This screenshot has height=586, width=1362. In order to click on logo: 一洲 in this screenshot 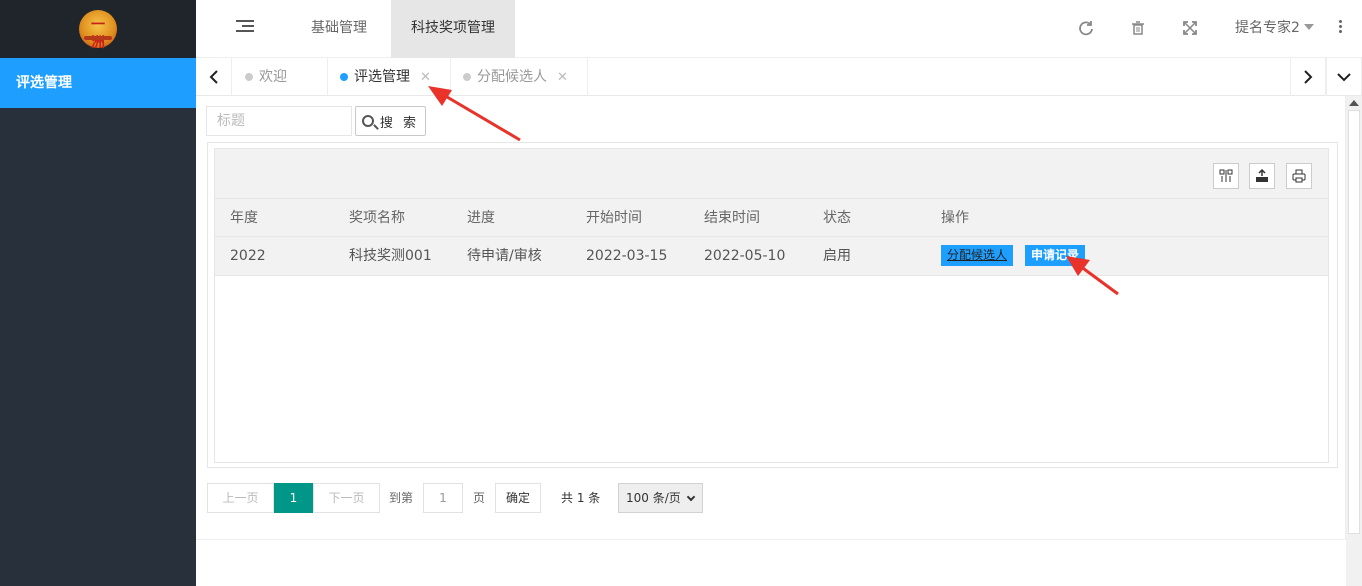, I will do `click(98, 30)`.